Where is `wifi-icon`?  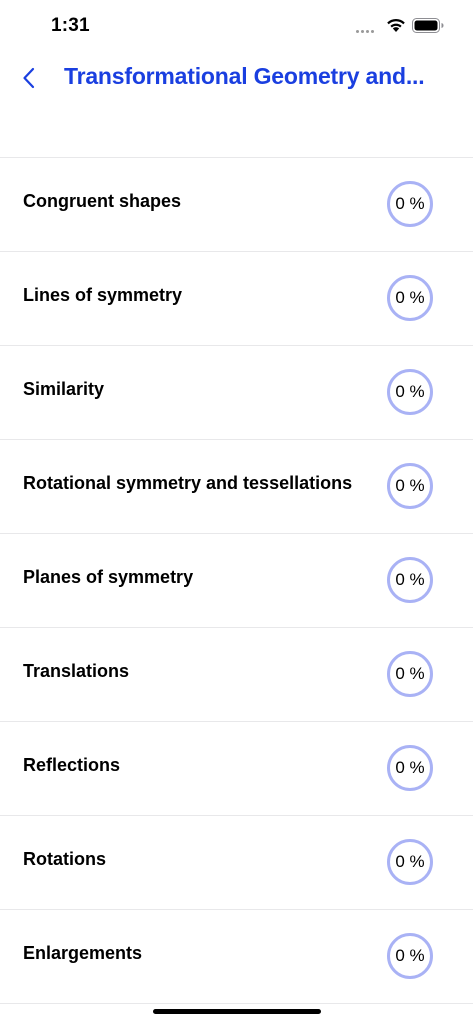
wifi-icon is located at coordinates (396, 25).